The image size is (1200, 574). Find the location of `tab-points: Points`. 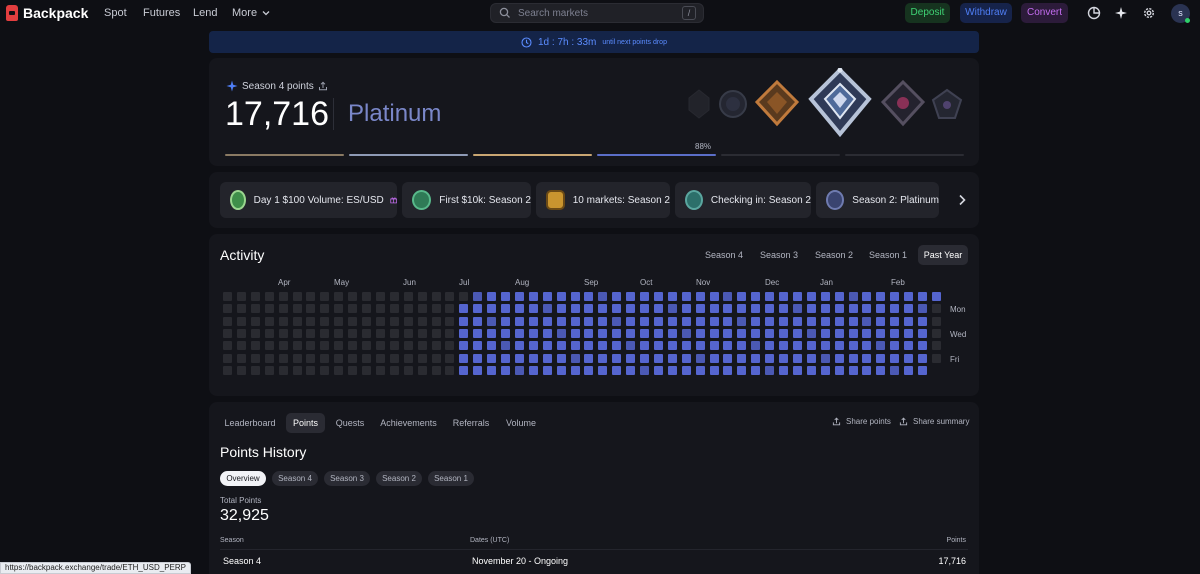

tab-points: Points is located at coordinates (305, 423).